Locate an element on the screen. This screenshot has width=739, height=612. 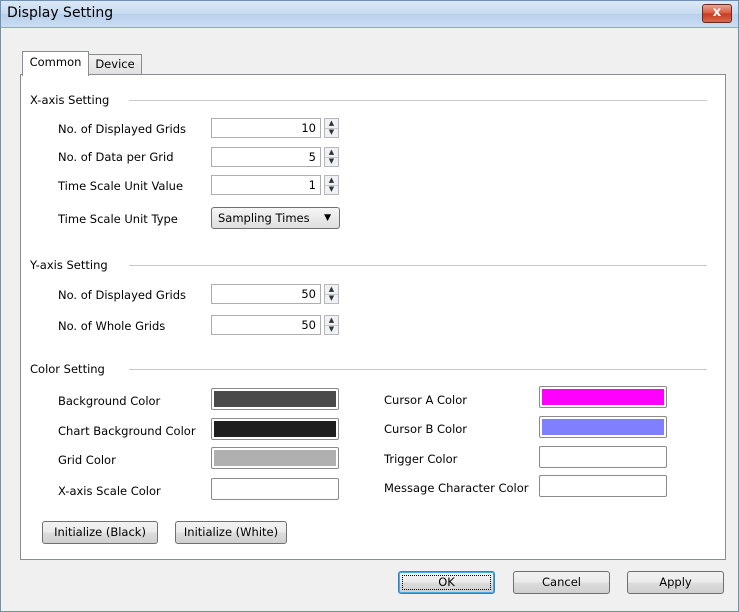
x-time-scale-value-spin-buttons: ▲ ▼ is located at coordinates (331, 185).